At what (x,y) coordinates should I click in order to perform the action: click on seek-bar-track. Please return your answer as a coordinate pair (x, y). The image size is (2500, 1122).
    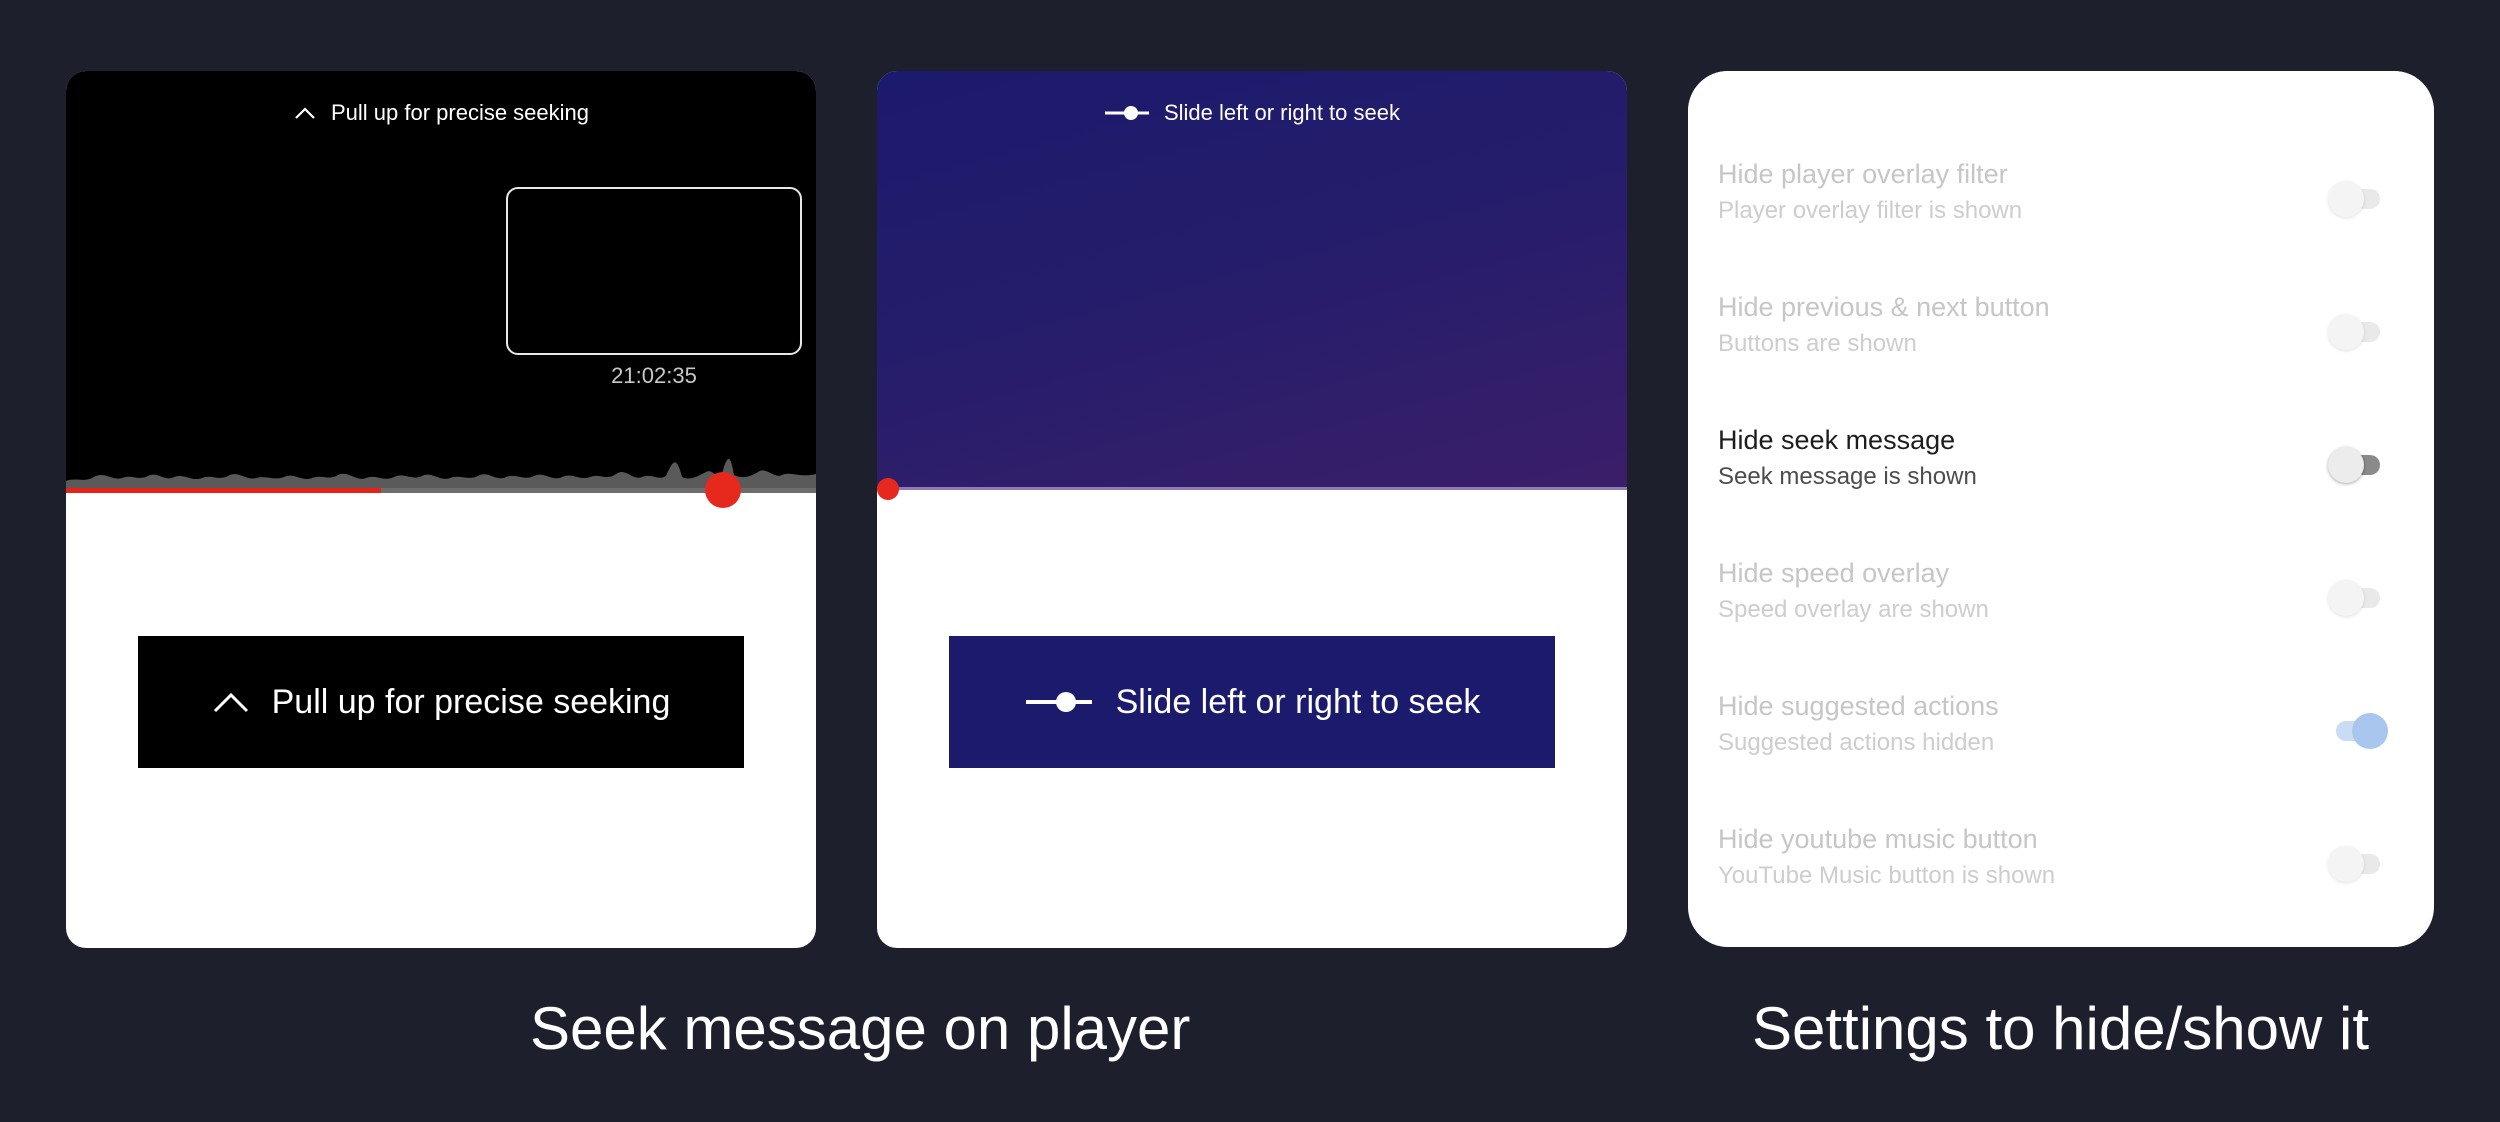
    Looking at the image, I should click on (1252, 488).